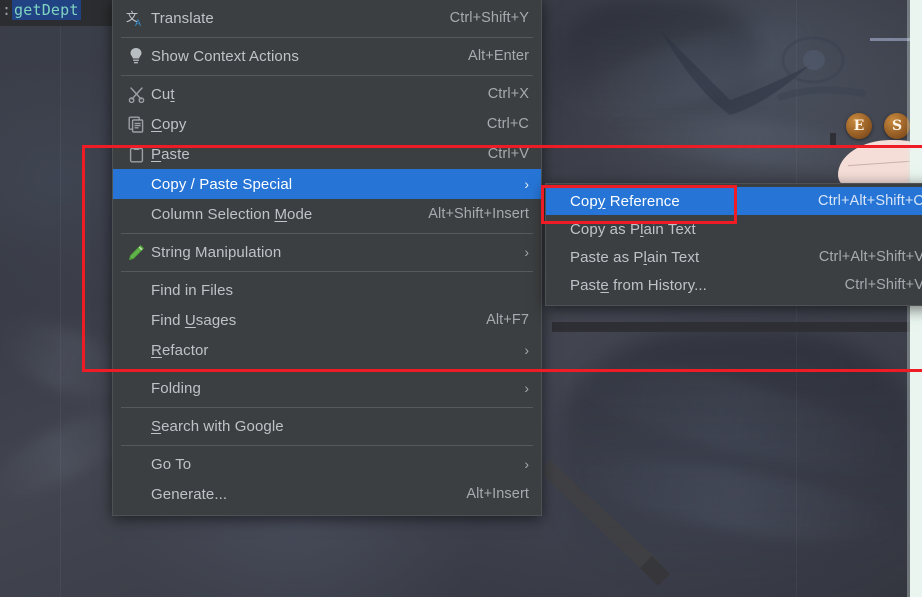 This screenshot has width=922, height=597. What do you see at coordinates (507, 320) in the screenshot?
I see `menu-item-shortcut: Alt+F7` at bounding box center [507, 320].